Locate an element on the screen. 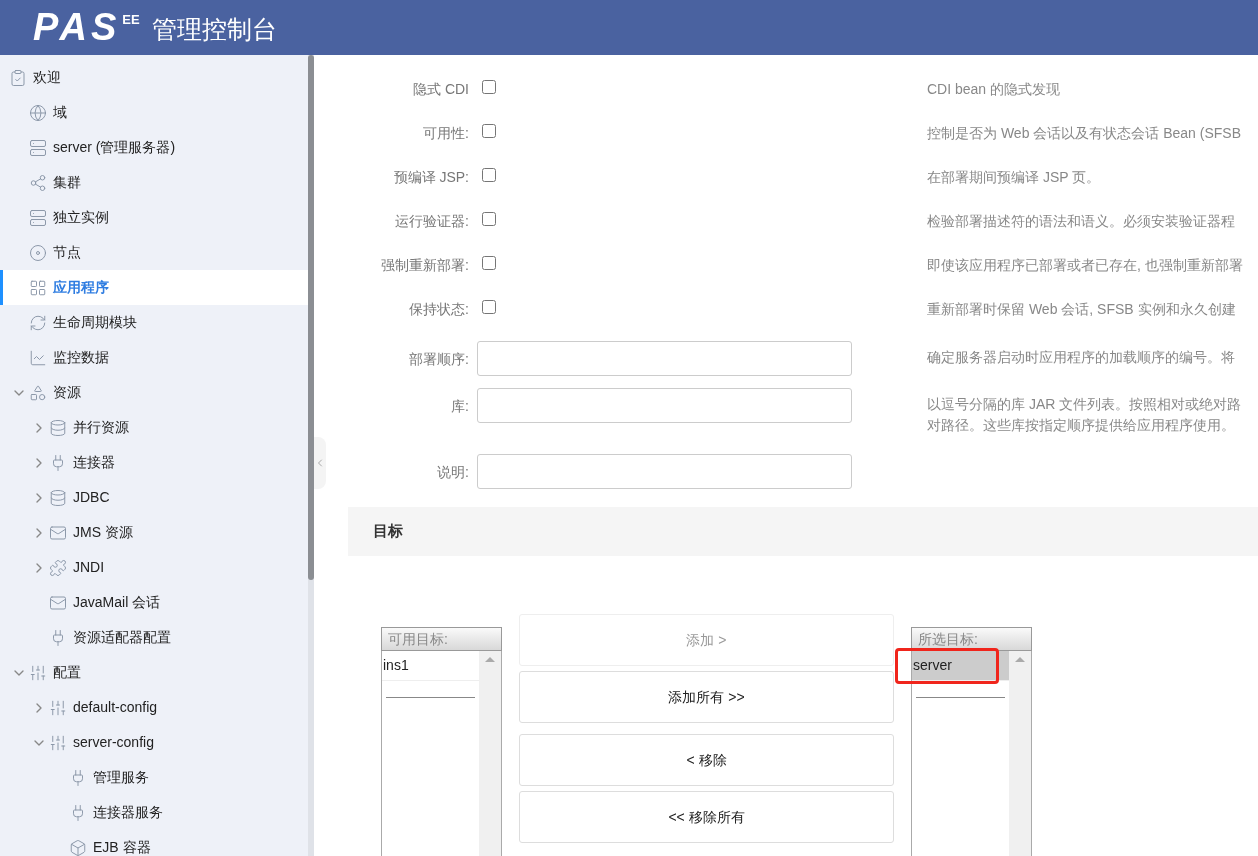 The width and height of the screenshot is (1258, 856). field-description: 对路径。这些库按指定顺序提供给应用程序使用。 is located at coordinates (1081, 425).